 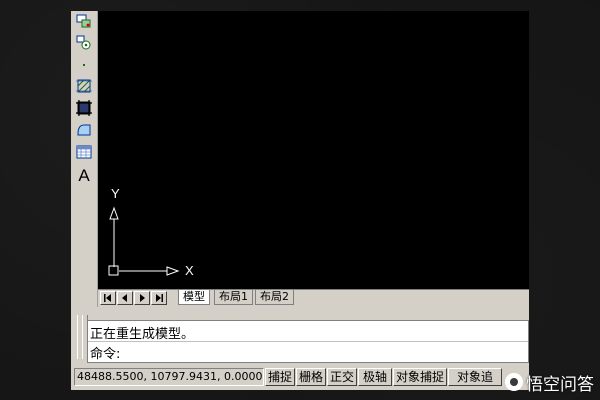 I want to click on grid-toggle: 栅格, so click(x=311, y=377).